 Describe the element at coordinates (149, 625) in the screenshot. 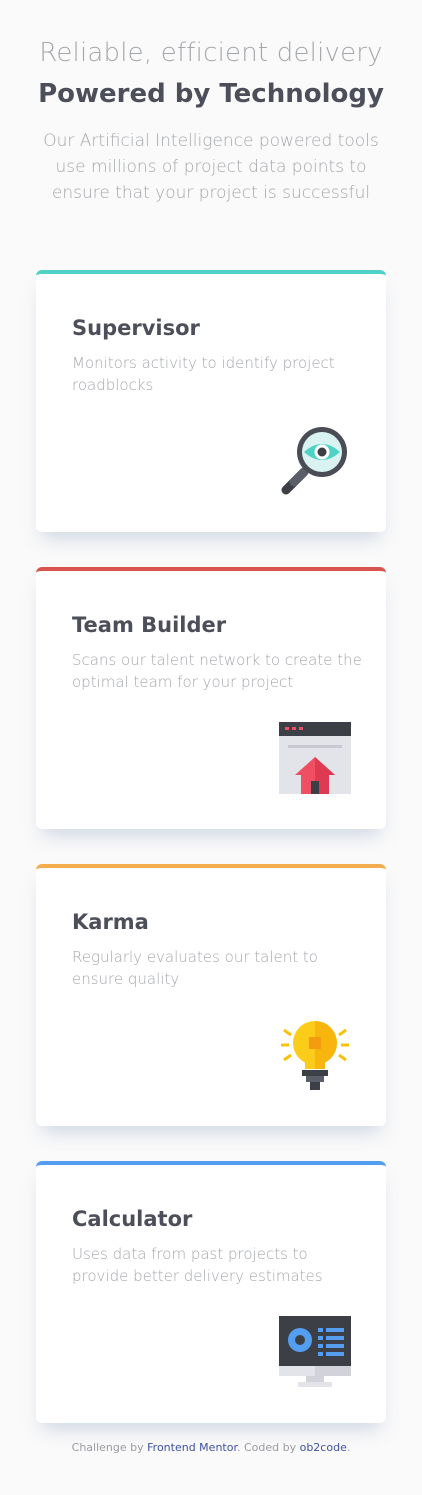

I see `card-title: Team Builder` at that location.